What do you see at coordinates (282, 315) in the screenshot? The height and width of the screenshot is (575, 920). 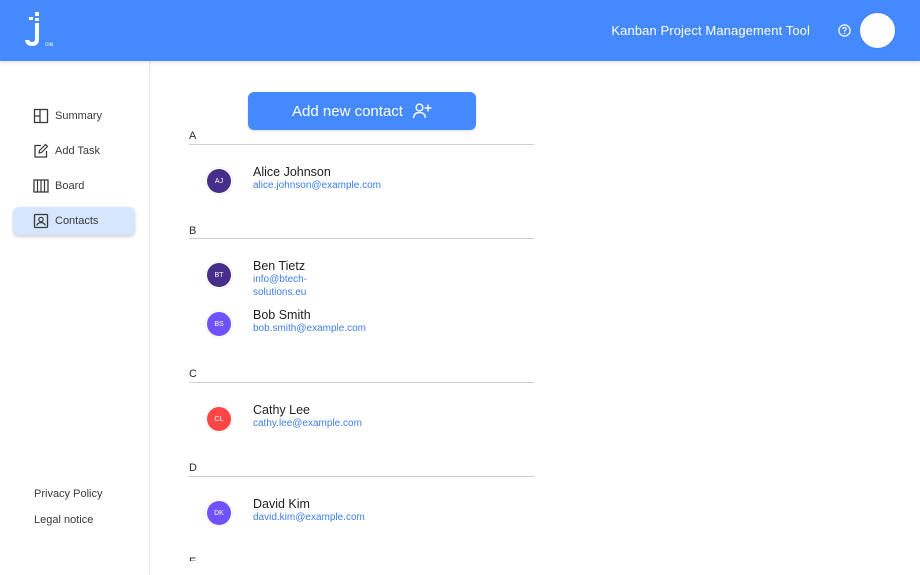 I see `contact-name: Bob Smith` at bounding box center [282, 315].